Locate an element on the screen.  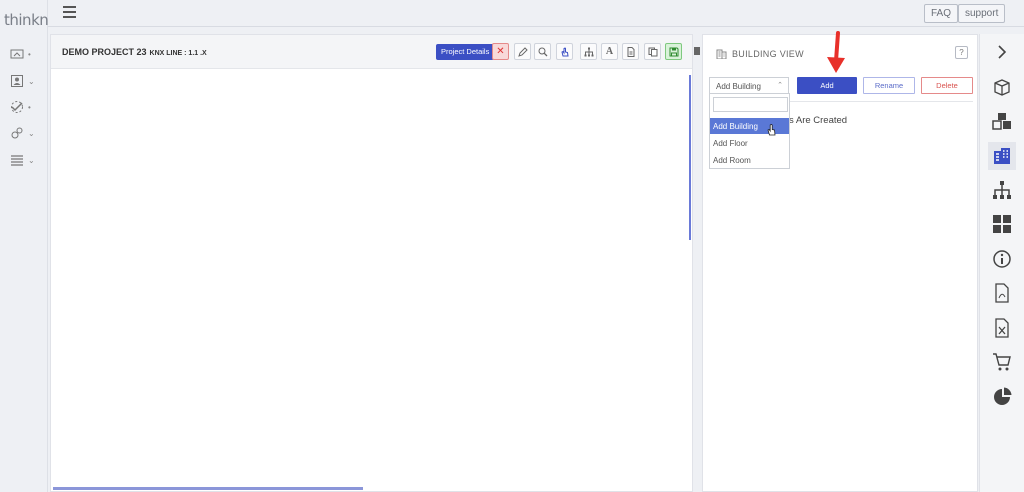
check-badge-icon is located at coordinates (17, 107).